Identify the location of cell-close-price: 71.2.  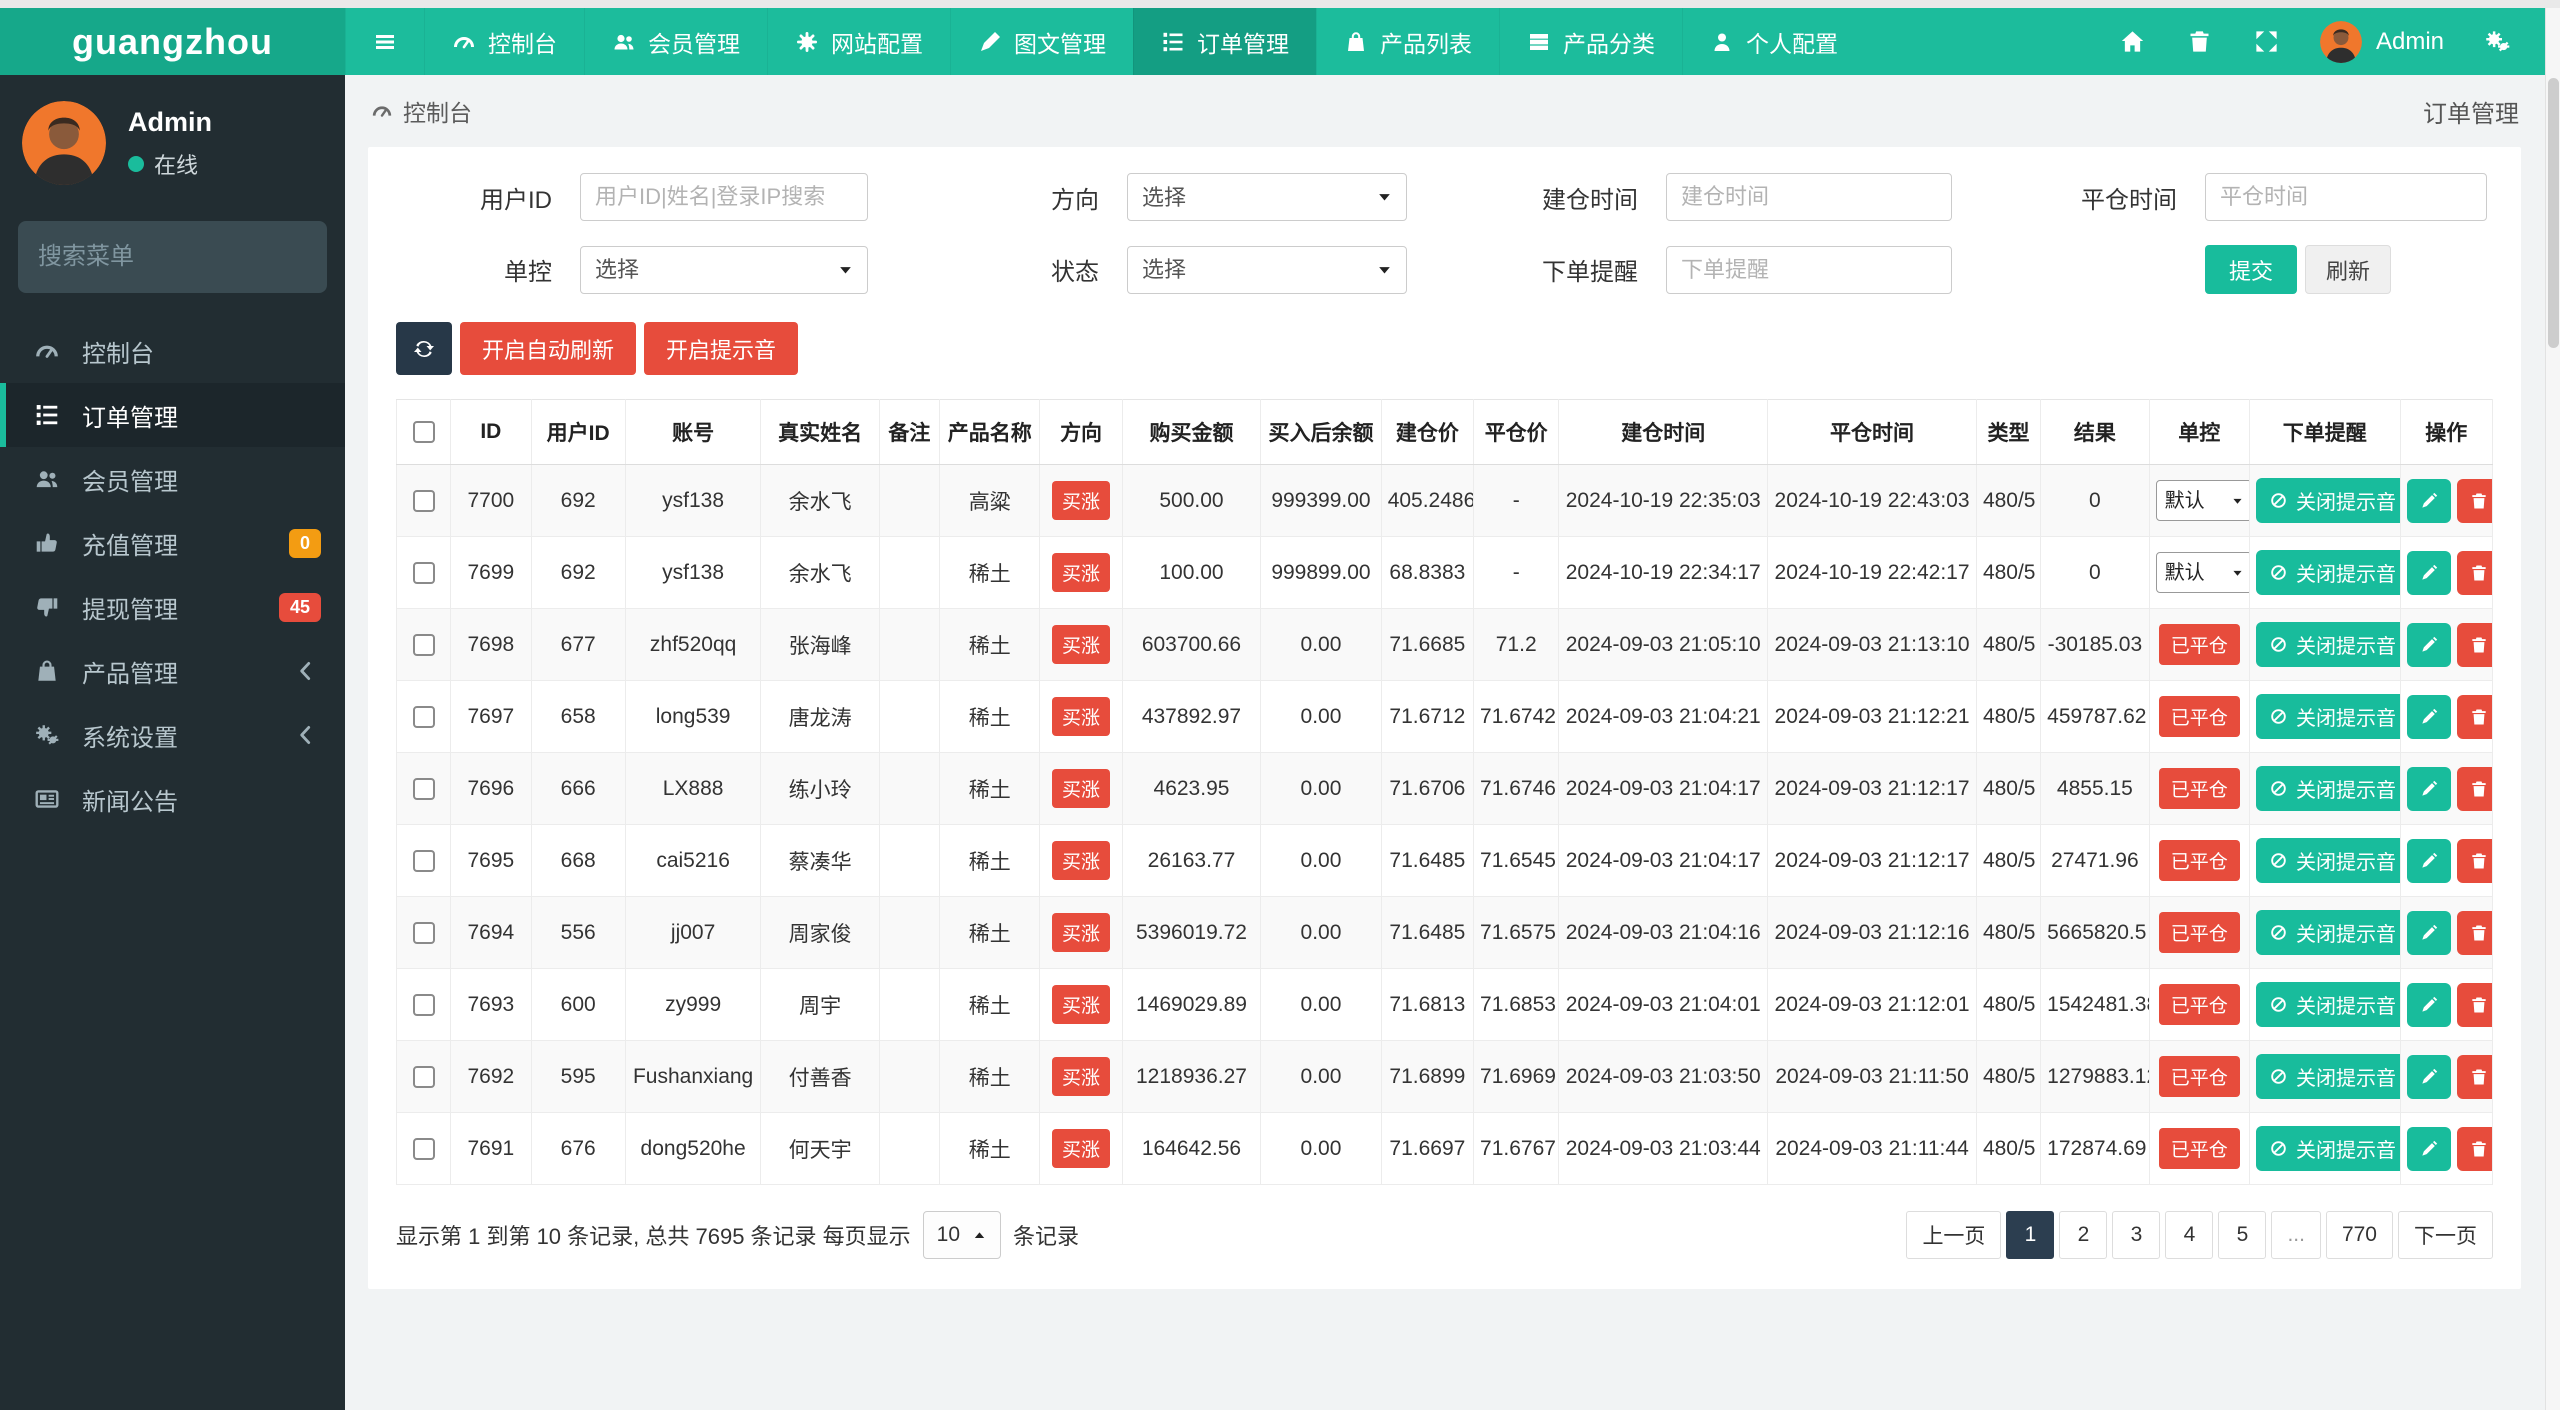
(1516, 644).